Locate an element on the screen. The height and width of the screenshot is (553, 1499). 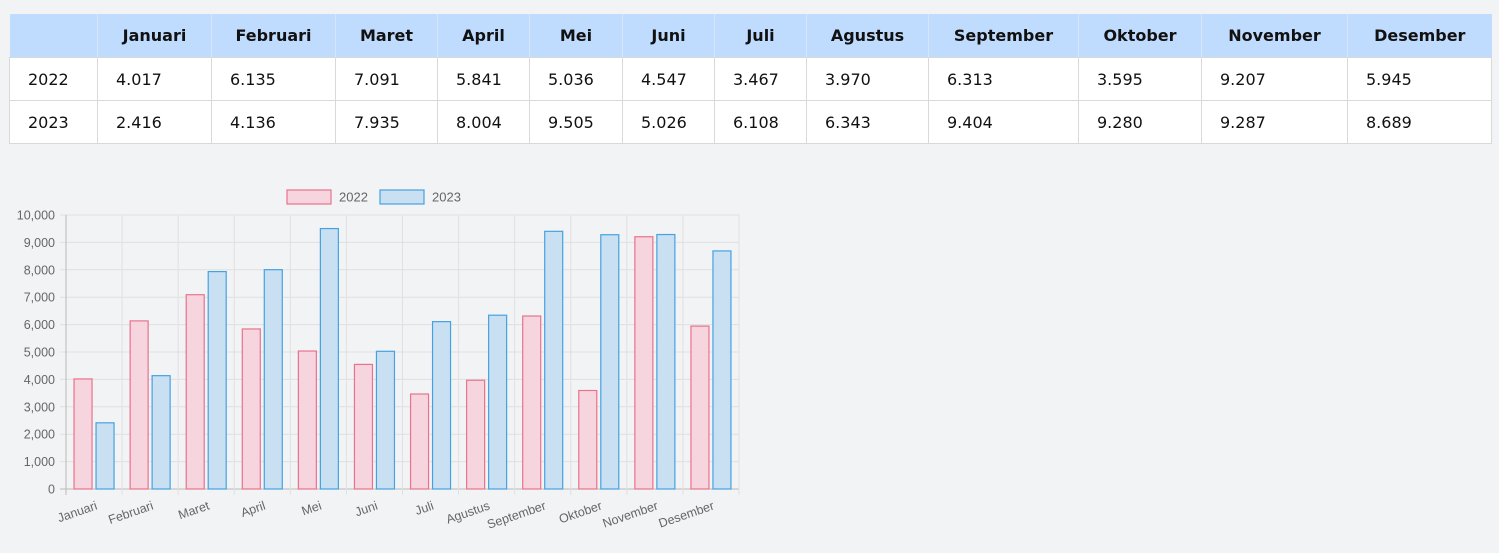
table-cell: 8.004 is located at coordinates (483, 122).